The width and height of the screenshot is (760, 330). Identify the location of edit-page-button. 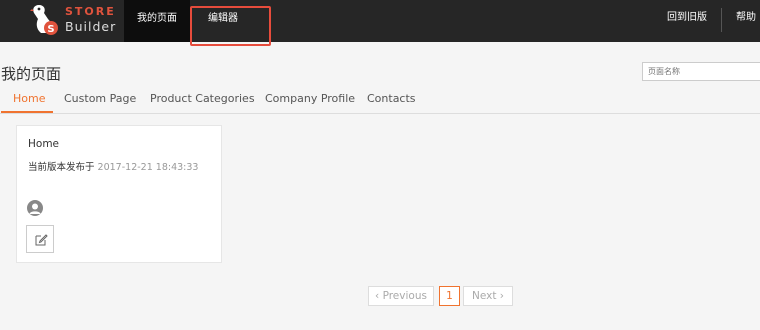
(40, 239).